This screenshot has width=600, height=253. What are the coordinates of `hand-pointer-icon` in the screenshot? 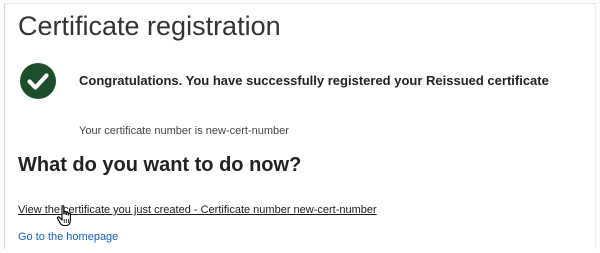 It's located at (65, 216).